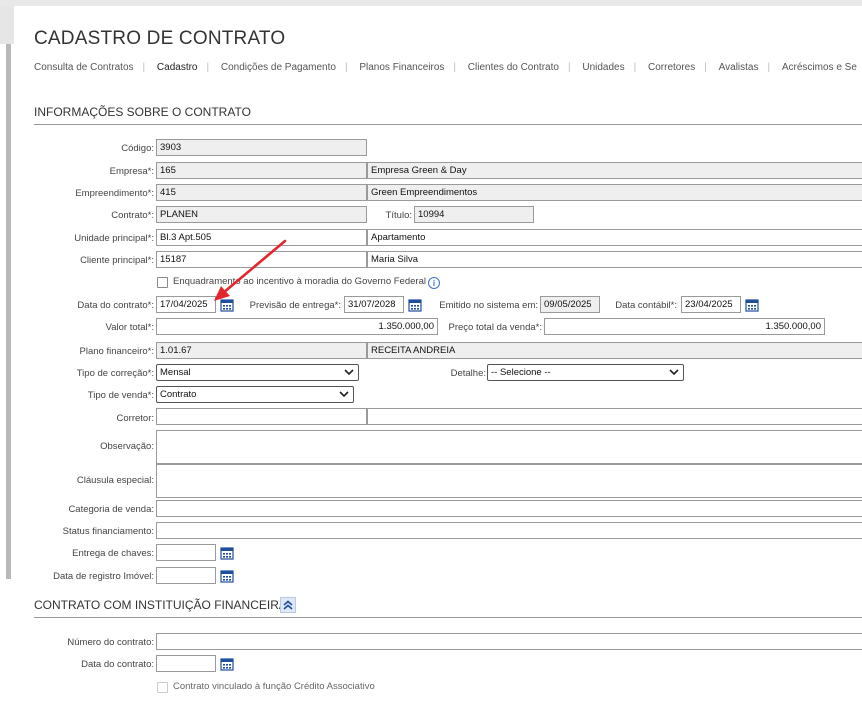  What do you see at coordinates (434, 283) in the screenshot?
I see `info-icon: i` at bounding box center [434, 283].